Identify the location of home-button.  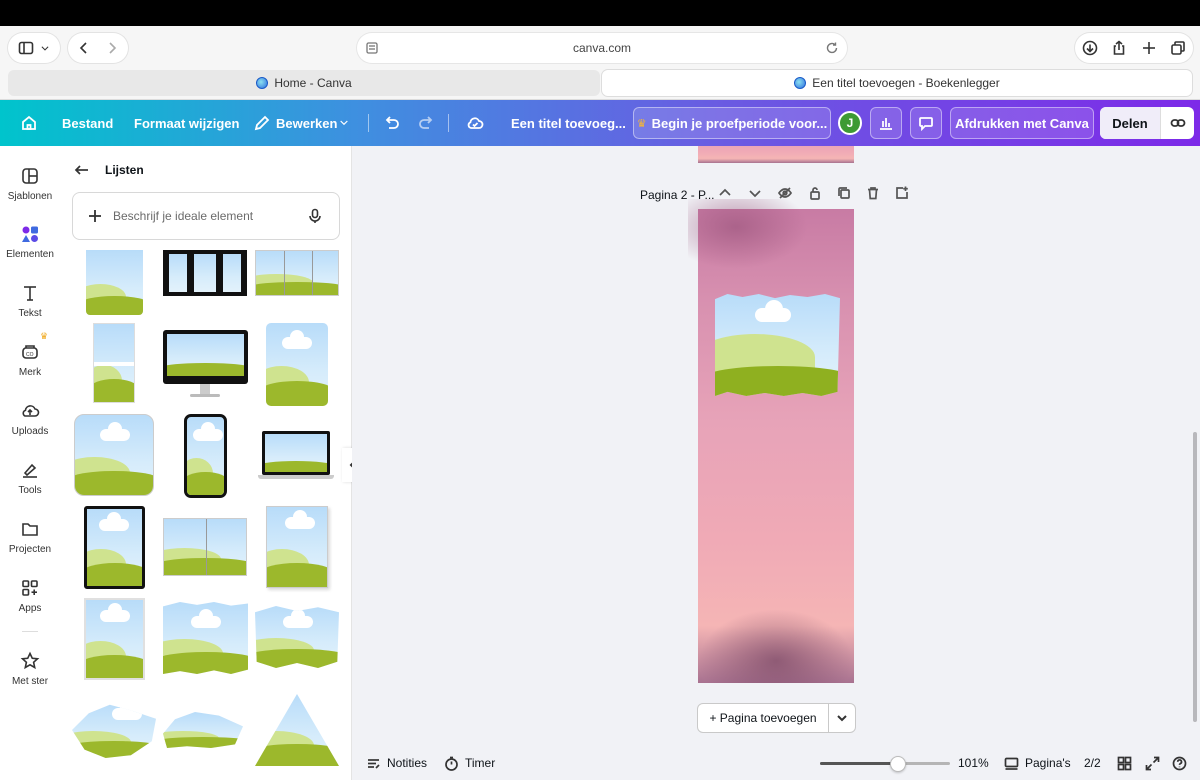
(29, 123).